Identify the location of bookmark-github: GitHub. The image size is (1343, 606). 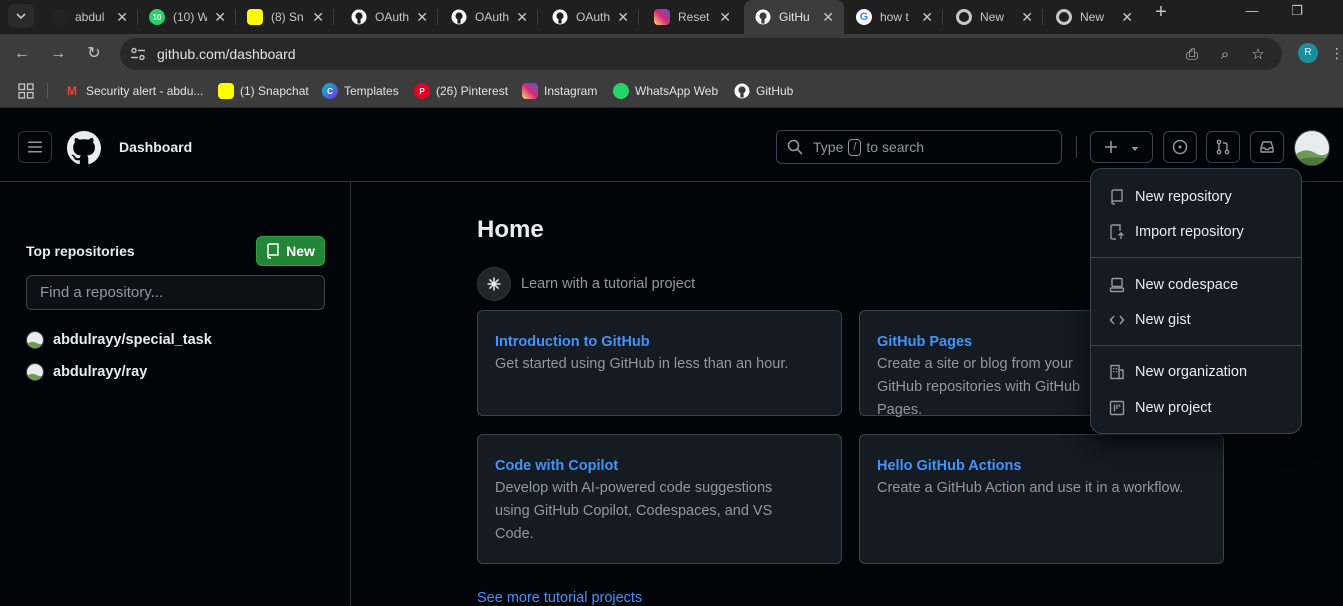
(763, 91).